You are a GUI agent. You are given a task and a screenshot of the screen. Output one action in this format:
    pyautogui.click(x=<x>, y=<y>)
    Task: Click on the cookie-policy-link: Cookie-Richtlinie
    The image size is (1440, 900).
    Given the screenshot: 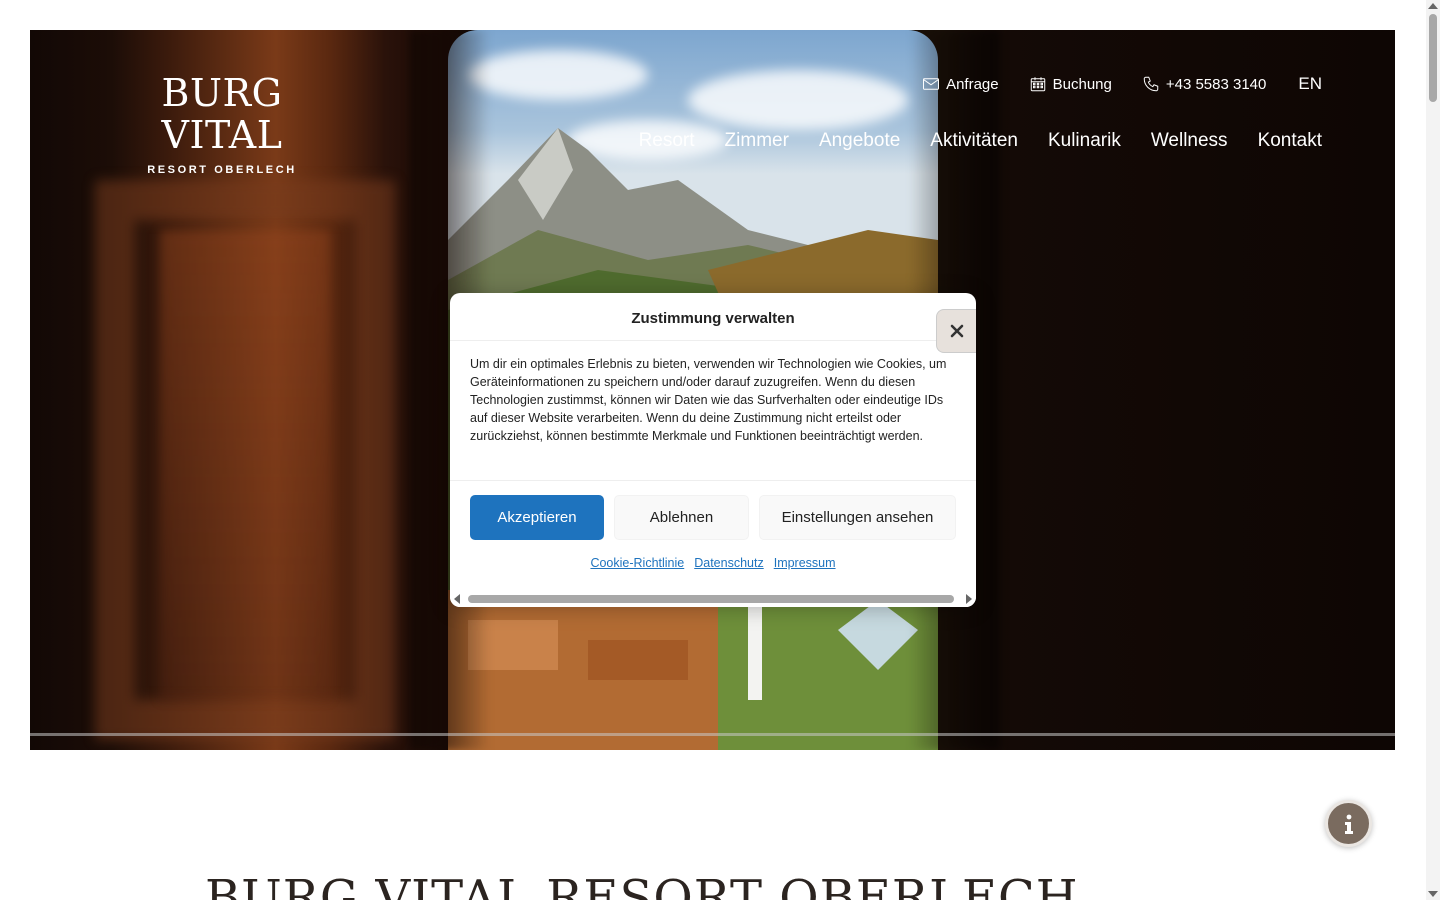 What is the action you would take?
    pyautogui.click(x=637, y=563)
    